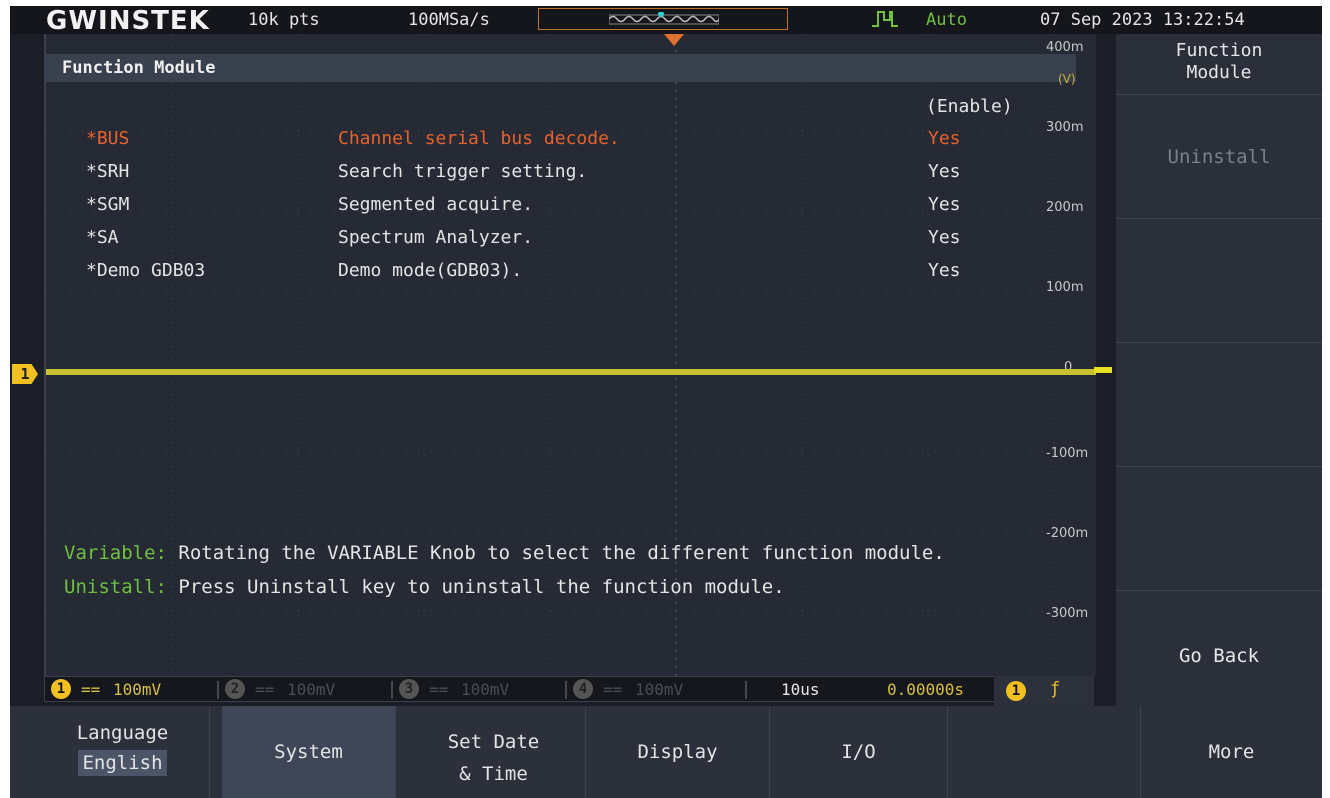 This screenshot has width=1330, height=798. What do you see at coordinates (800, 689) in the screenshot?
I see `timebase-scale: 10us` at bounding box center [800, 689].